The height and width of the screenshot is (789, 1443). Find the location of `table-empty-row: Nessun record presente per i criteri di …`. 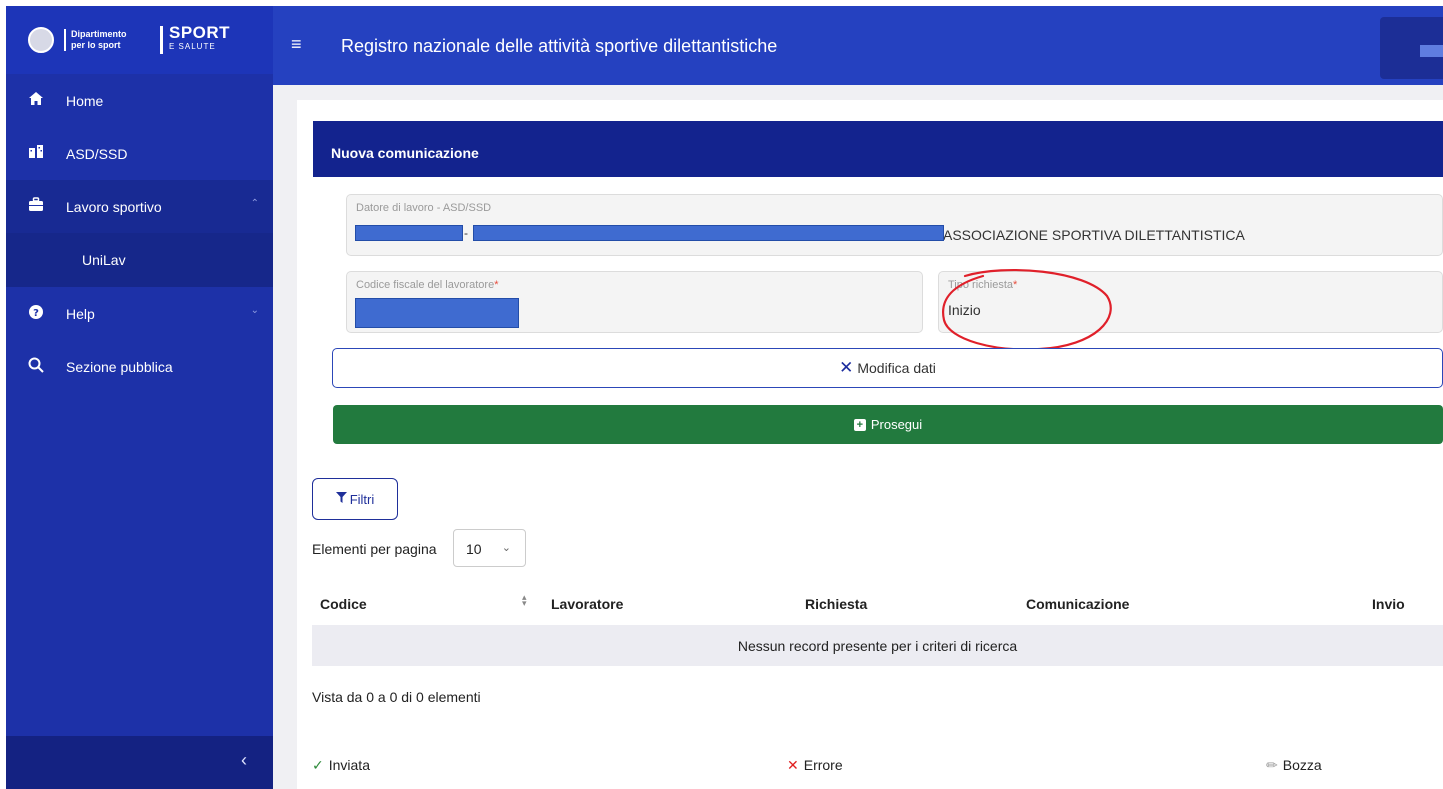

table-empty-row: Nessun record presente per i criteri di … is located at coordinates (877, 645).